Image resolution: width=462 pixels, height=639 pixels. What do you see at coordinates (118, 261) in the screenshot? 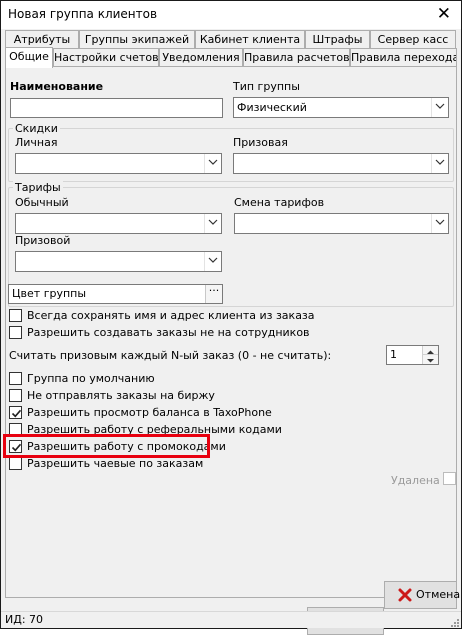
I see `tariff-prize-select` at bounding box center [118, 261].